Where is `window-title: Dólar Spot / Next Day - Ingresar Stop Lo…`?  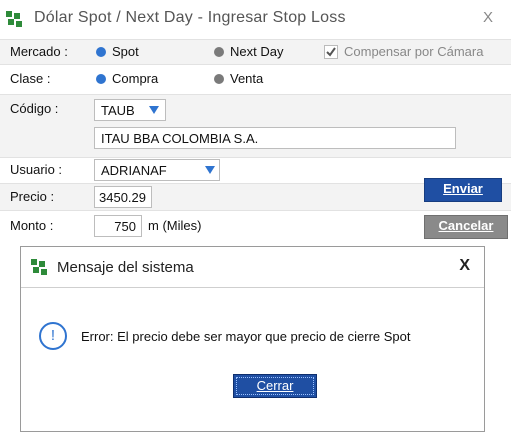
window-title: Dólar Spot / Next Day - Ingresar Stop Lo… is located at coordinates (190, 17).